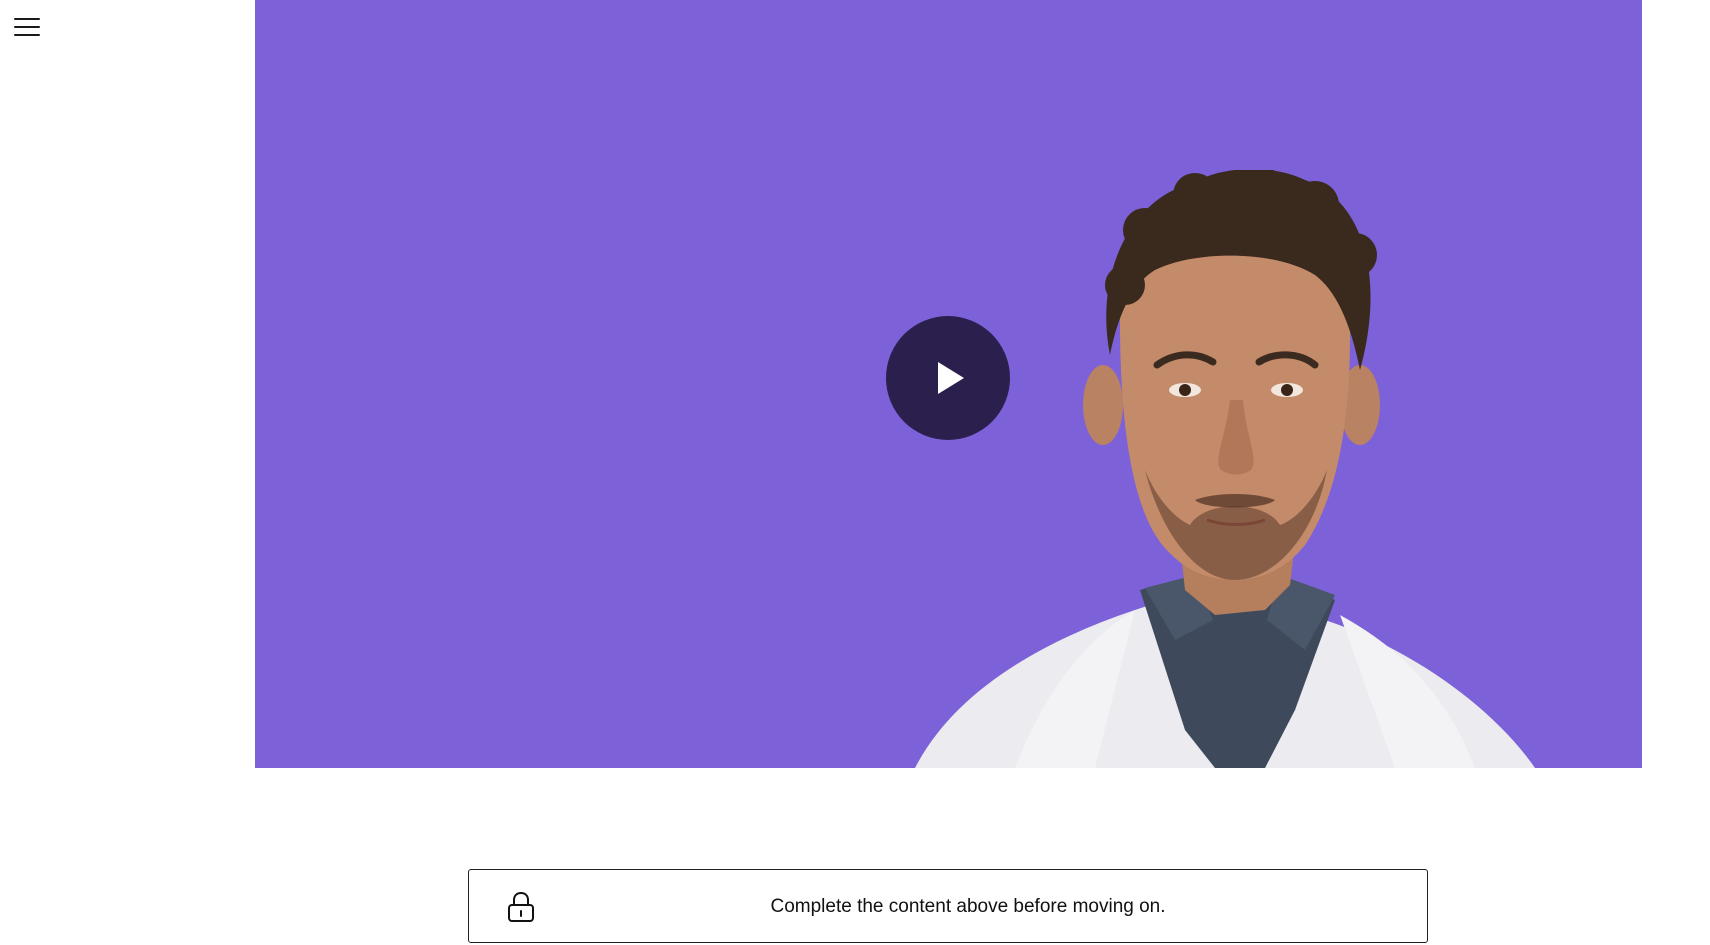  I want to click on play-button, so click(948, 378).